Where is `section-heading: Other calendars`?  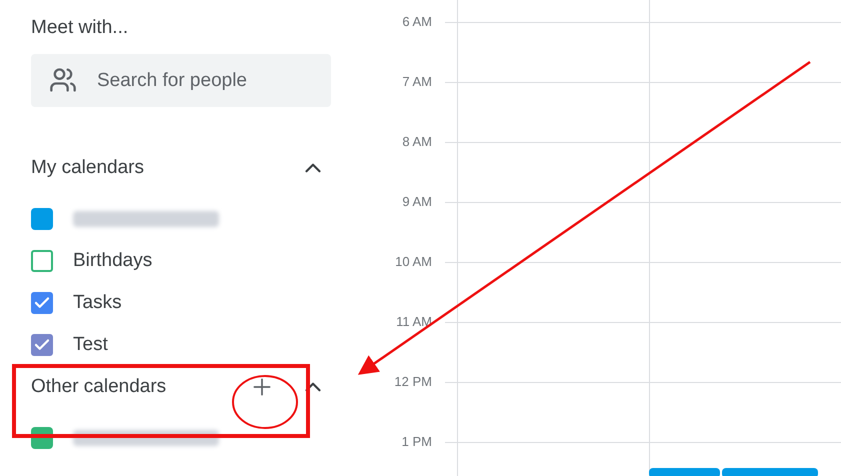 section-heading: Other calendars is located at coordinates (99, 386).